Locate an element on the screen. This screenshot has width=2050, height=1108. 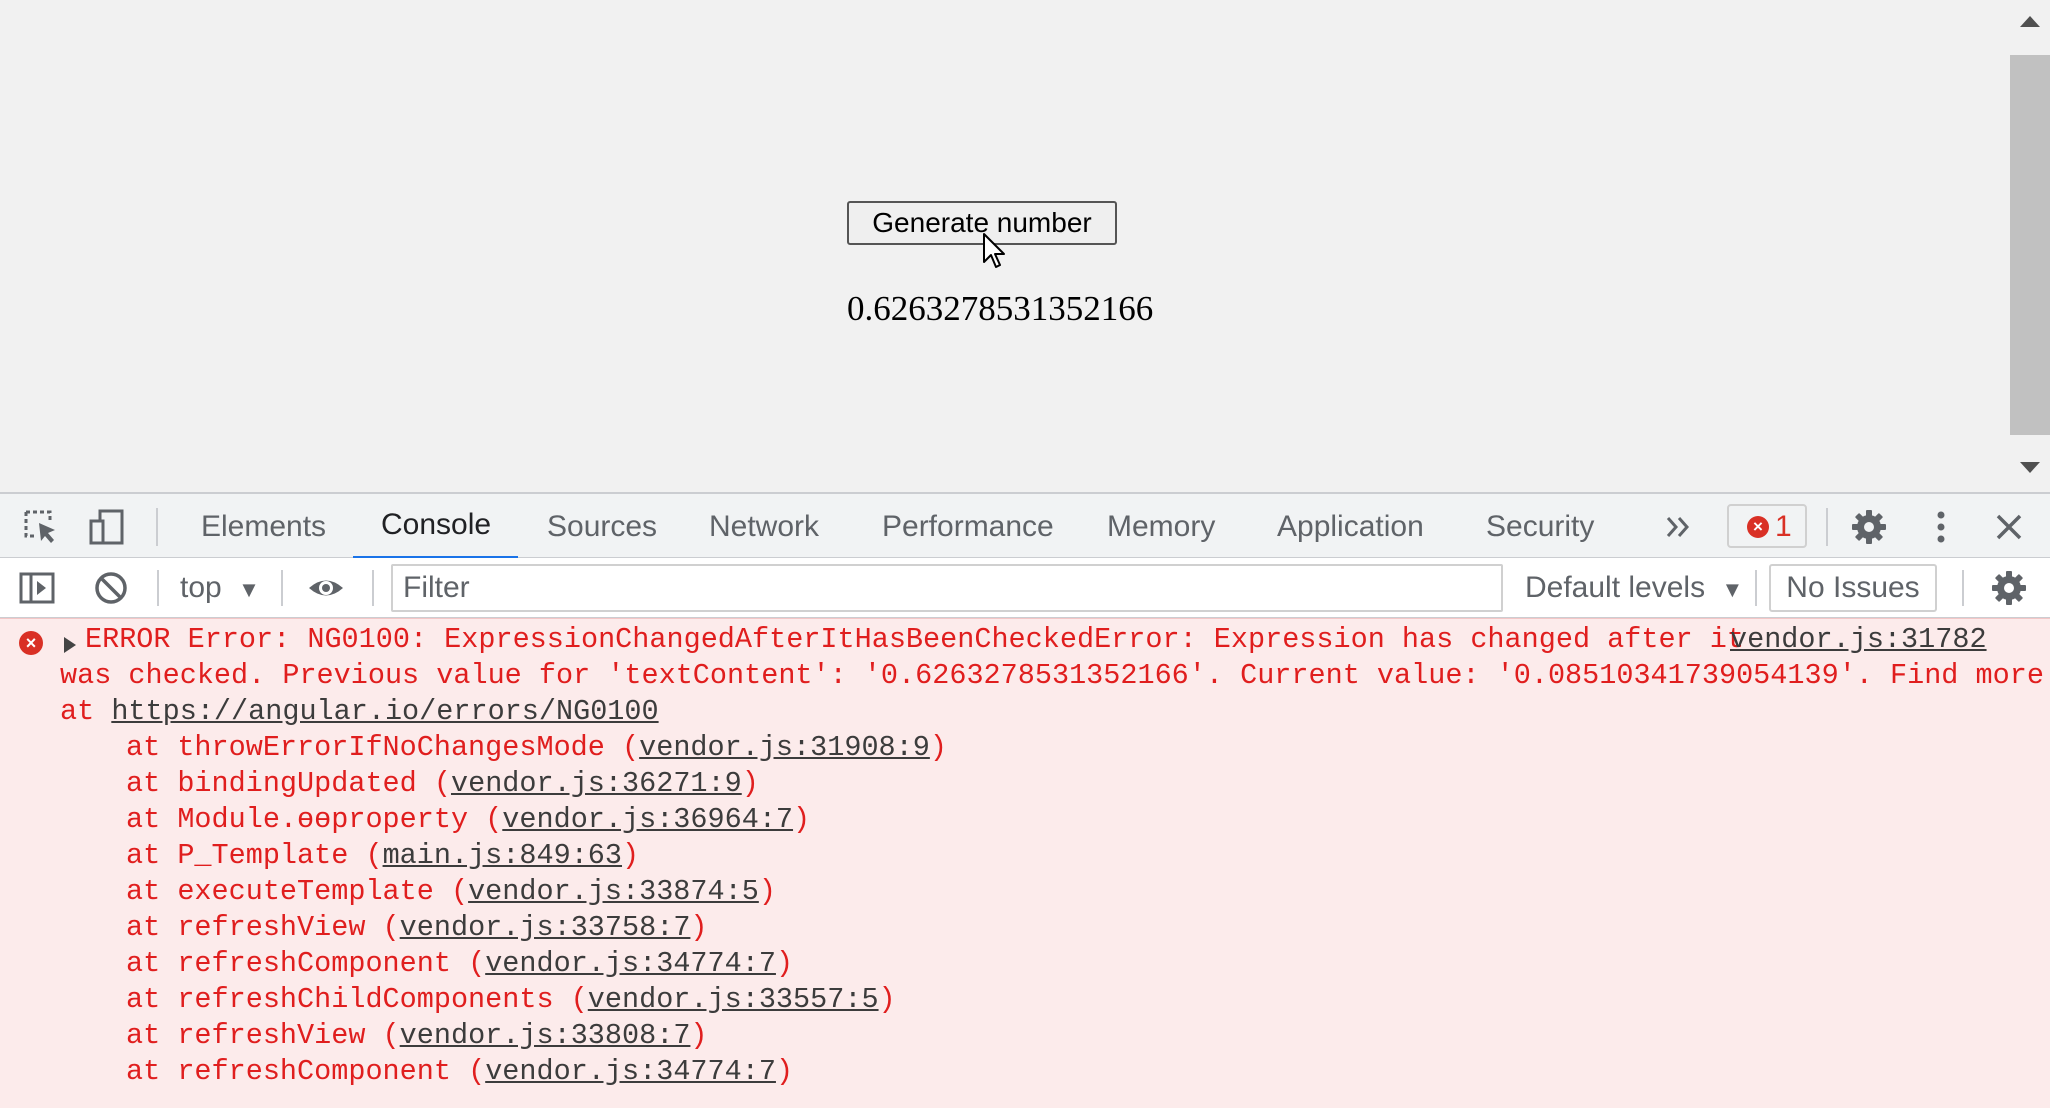
inspect-element-icon is located at coordinates (41, 527).